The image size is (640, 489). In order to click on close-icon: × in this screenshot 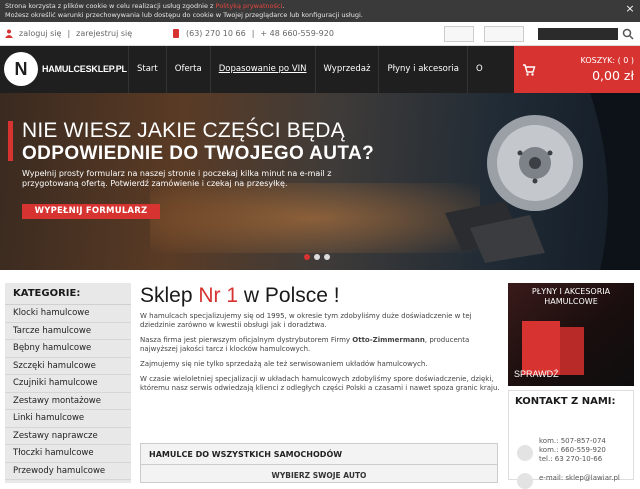, I will do `click(630, 8)`.